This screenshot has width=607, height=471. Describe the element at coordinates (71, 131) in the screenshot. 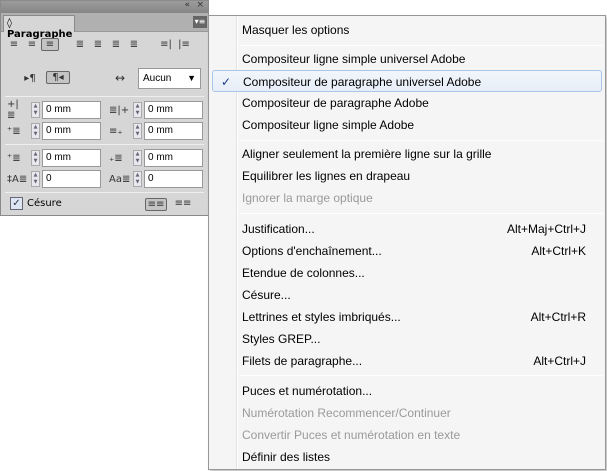

I see `first-line-indent-input: 0 mm` at that location.